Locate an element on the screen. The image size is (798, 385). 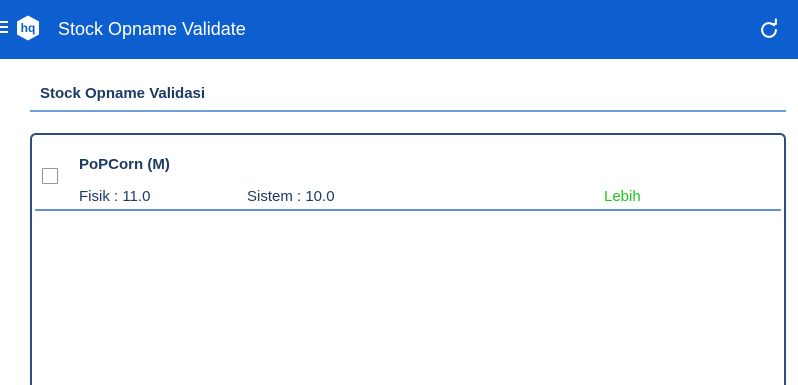
item-name: PoPCorn (M) is located at coordinates (124, 164).